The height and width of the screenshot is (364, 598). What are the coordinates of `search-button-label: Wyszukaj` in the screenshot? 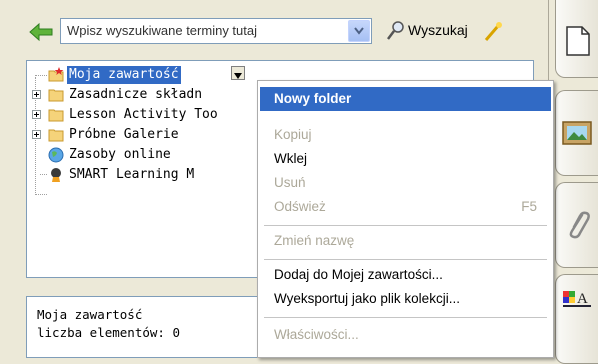 It's located at (438, 30).